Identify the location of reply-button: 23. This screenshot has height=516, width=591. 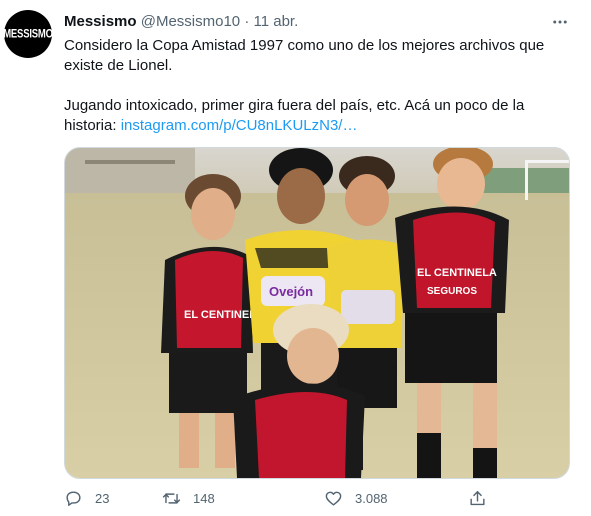
(86, 498).